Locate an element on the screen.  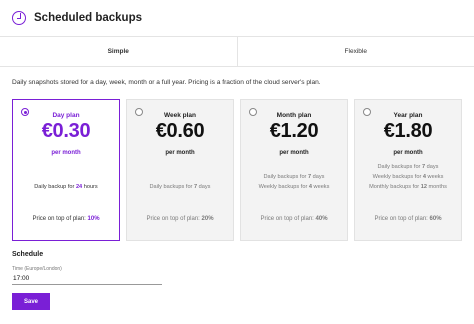
tab-simple: Simple is located at coordinates (119, 51).